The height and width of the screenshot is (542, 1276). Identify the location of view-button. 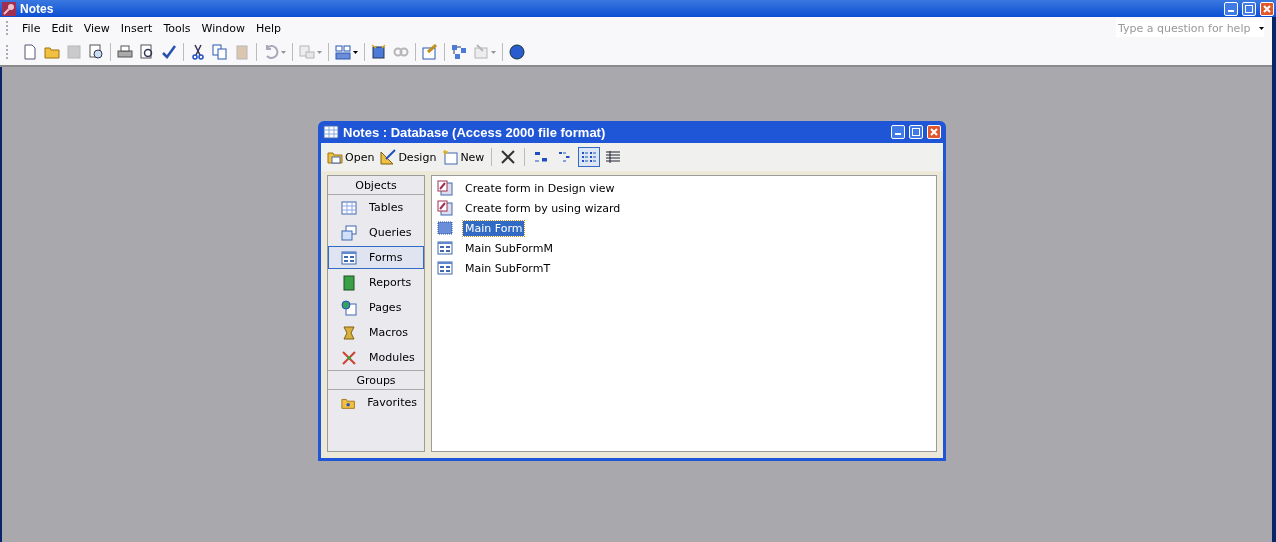
(589, 157).